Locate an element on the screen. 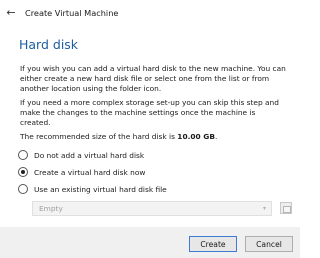  title-bar: ← Create Virtual Machine is located at coordinates (150, 13).